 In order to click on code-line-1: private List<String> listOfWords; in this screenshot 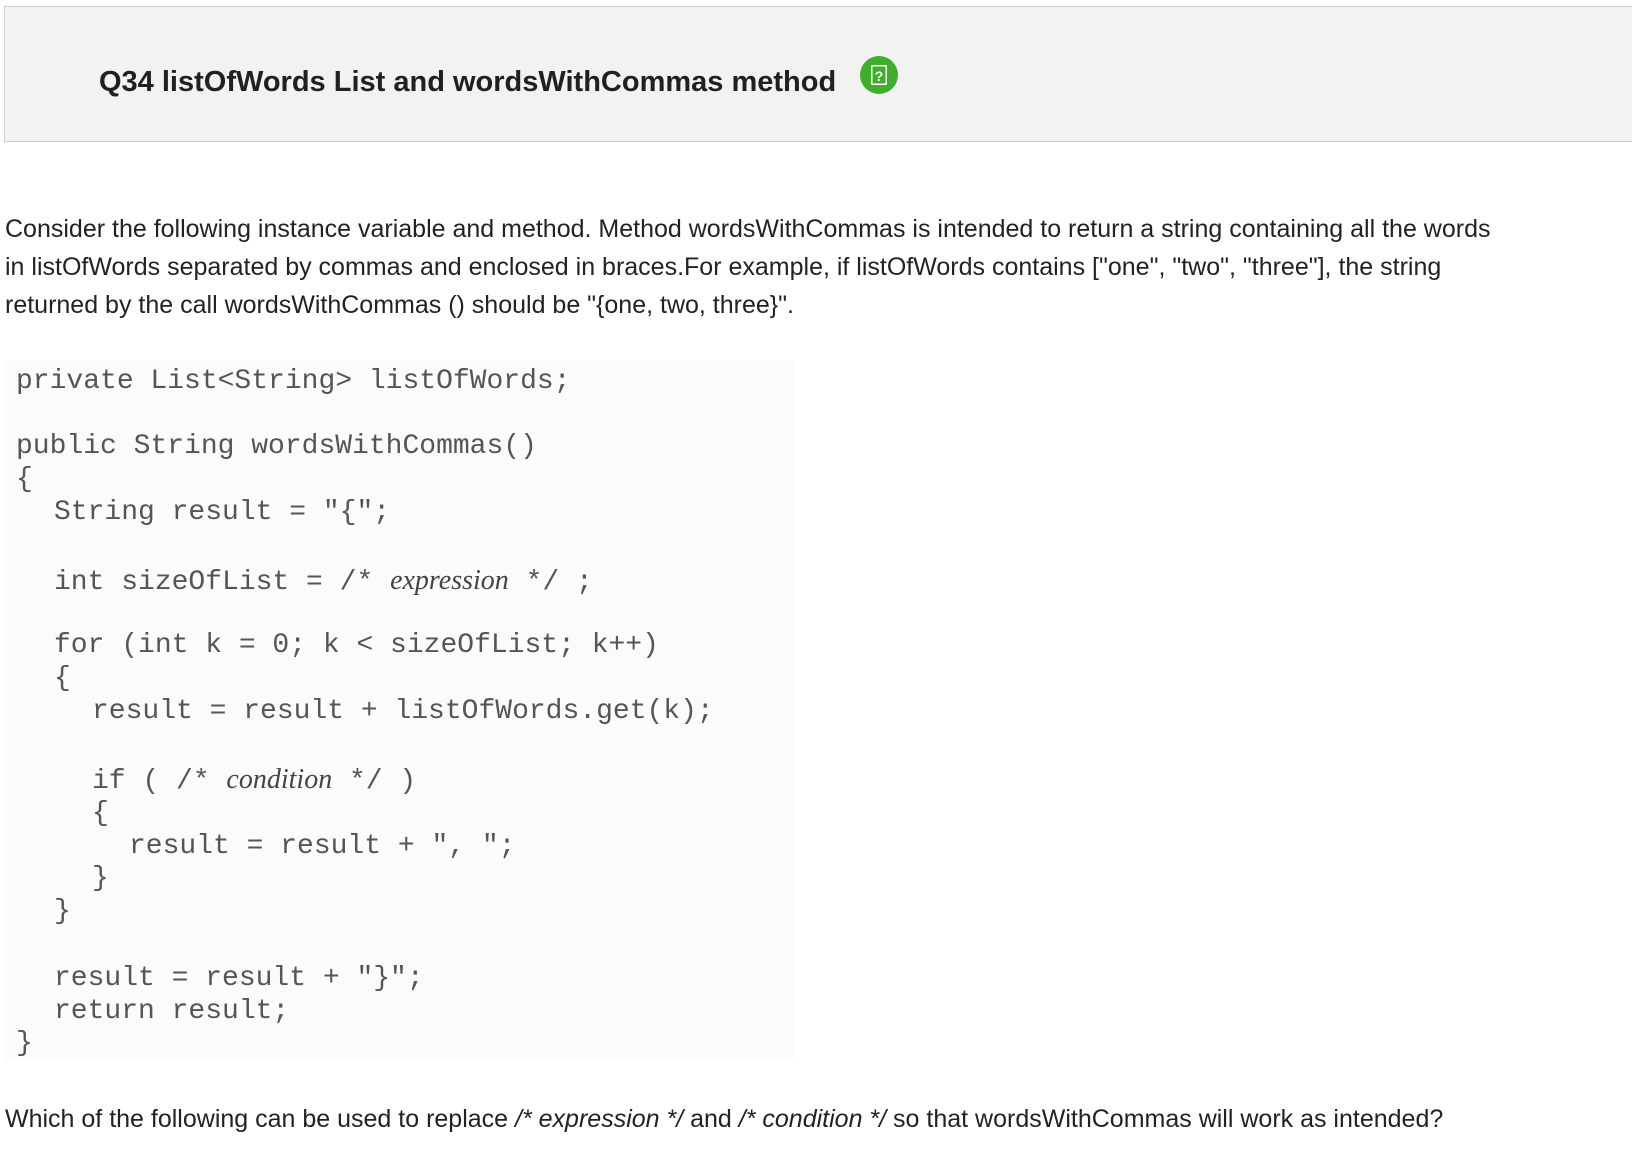, I will do `click(293, 381)`.